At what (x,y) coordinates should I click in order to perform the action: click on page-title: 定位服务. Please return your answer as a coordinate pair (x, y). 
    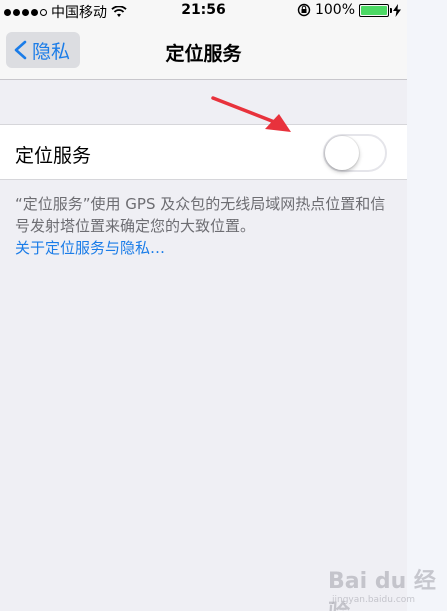
    Looking at the image, I should click on (203, 54).